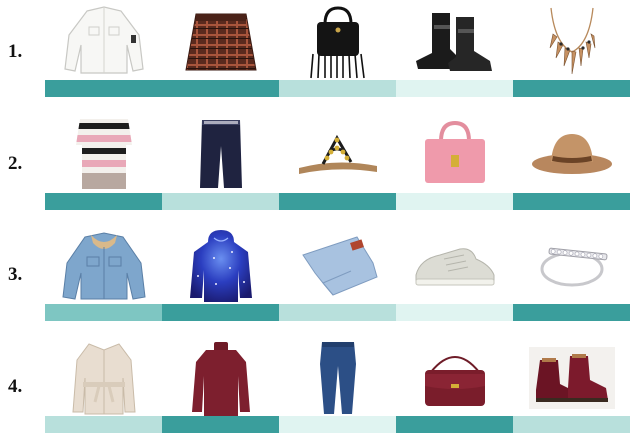 This screenshot has height=434, width=634. What do you see at coordinates (454, 88) in the screenshot?
I see `color-bar-r1-c4` at bounding box center [454, 88].